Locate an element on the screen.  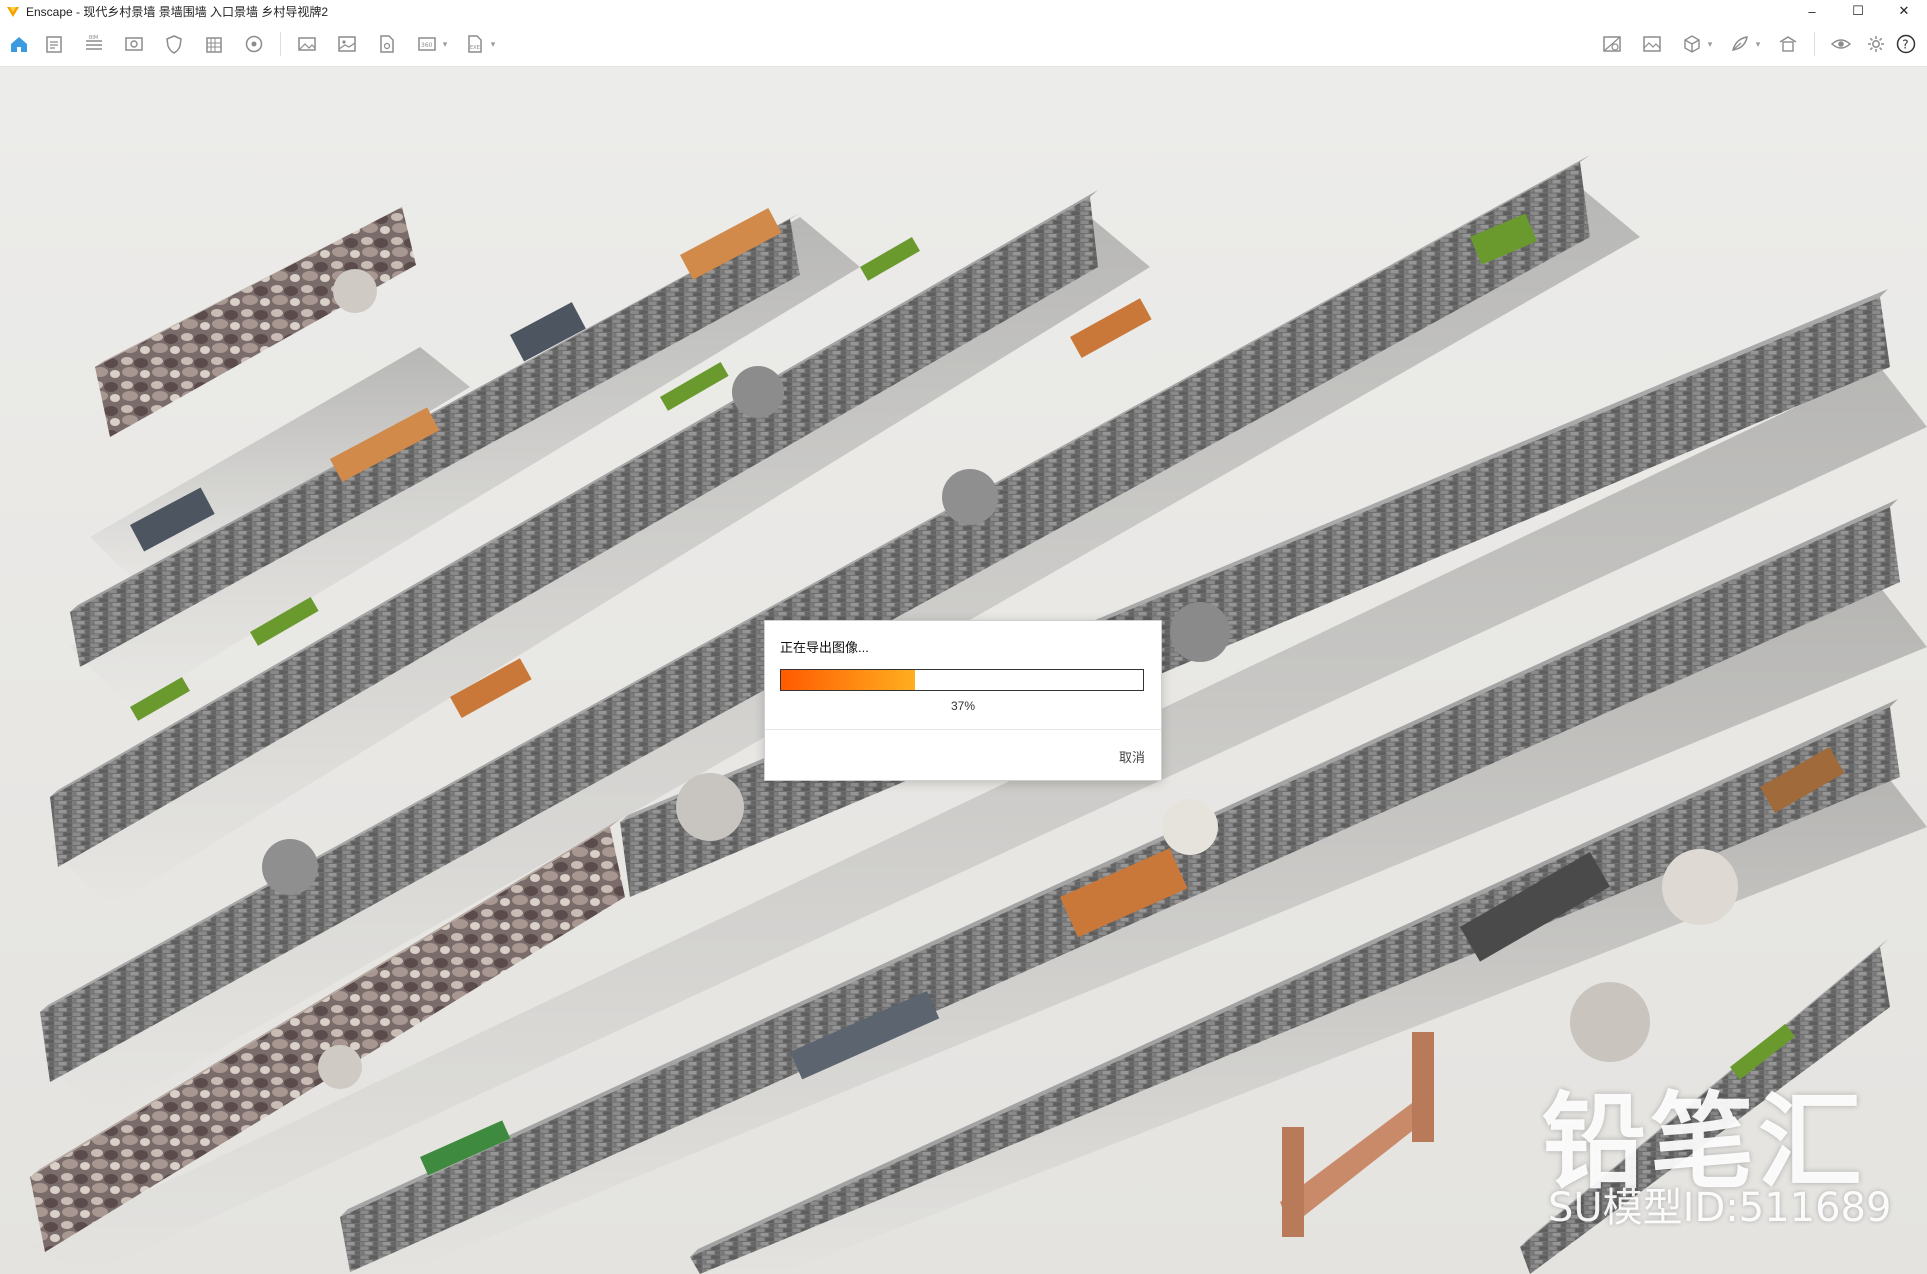
home-icon is located at coordinates (19, 44).